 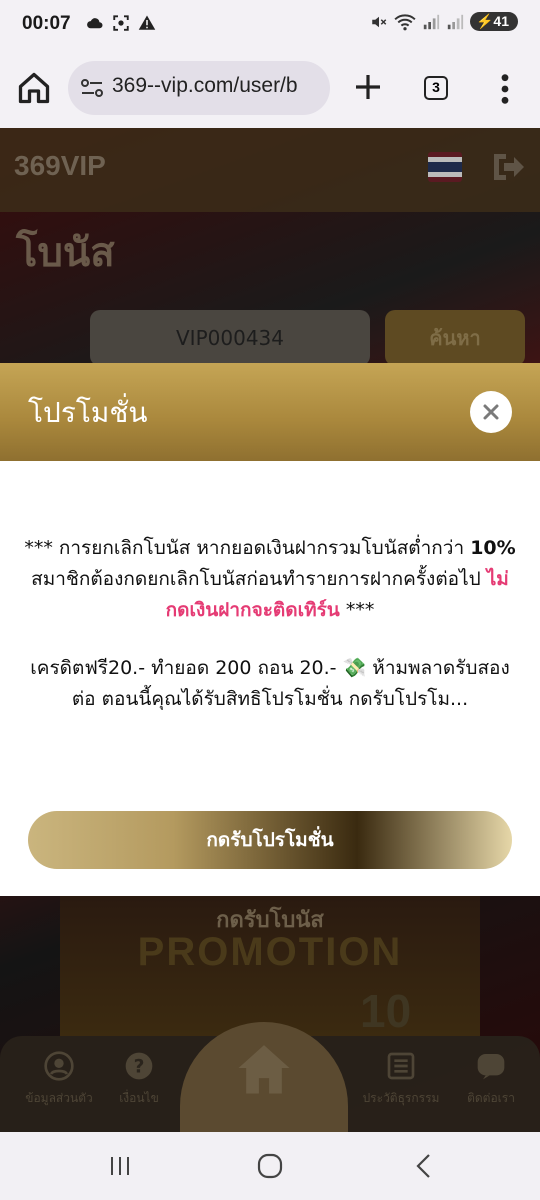 What do you see at coordinates (205, 86) in the screenshot?
I see `url-text: 369--vip.com/user/b` at bounding box center [205, 86].